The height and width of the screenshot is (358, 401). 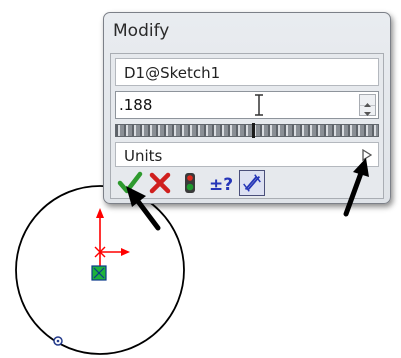 What do you see at coordinates (112, 241) in the screenshot?
I see `sketch-origin-axes` at bounding box center [112, 241].